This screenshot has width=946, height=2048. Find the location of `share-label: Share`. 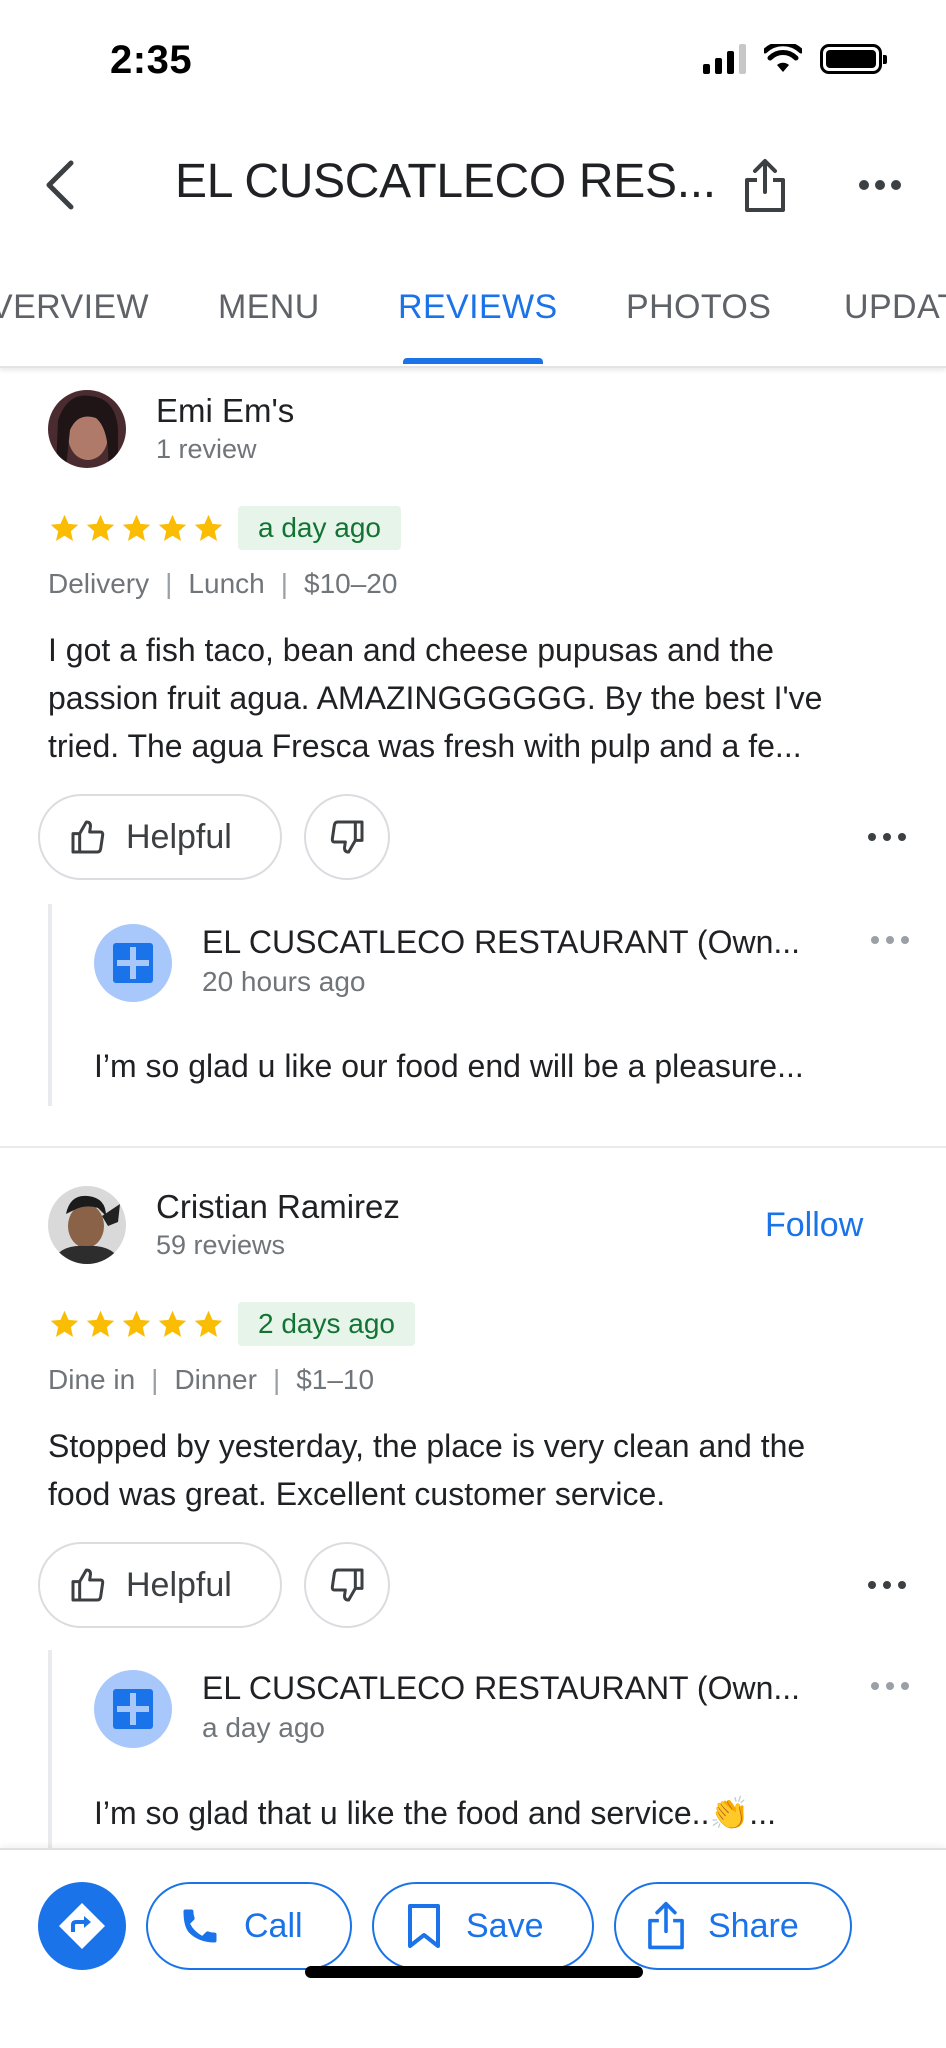

share-label: Share is located at coordinates (753, 1925).